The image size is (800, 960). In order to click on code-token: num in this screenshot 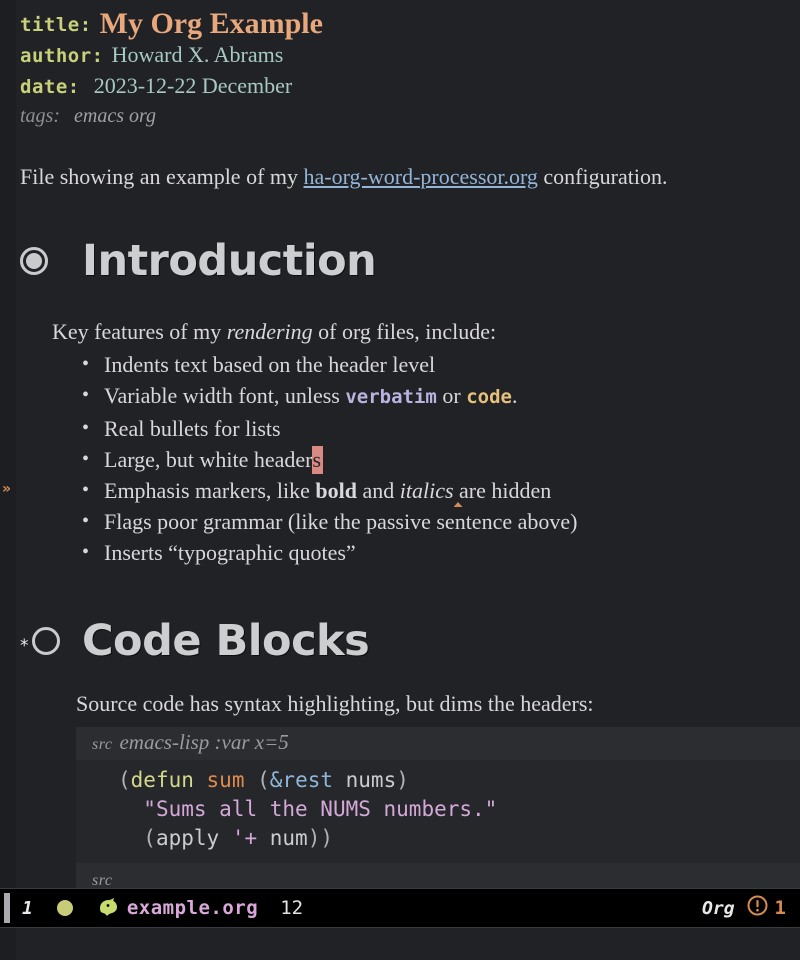, I will do `click(282, 838)`.